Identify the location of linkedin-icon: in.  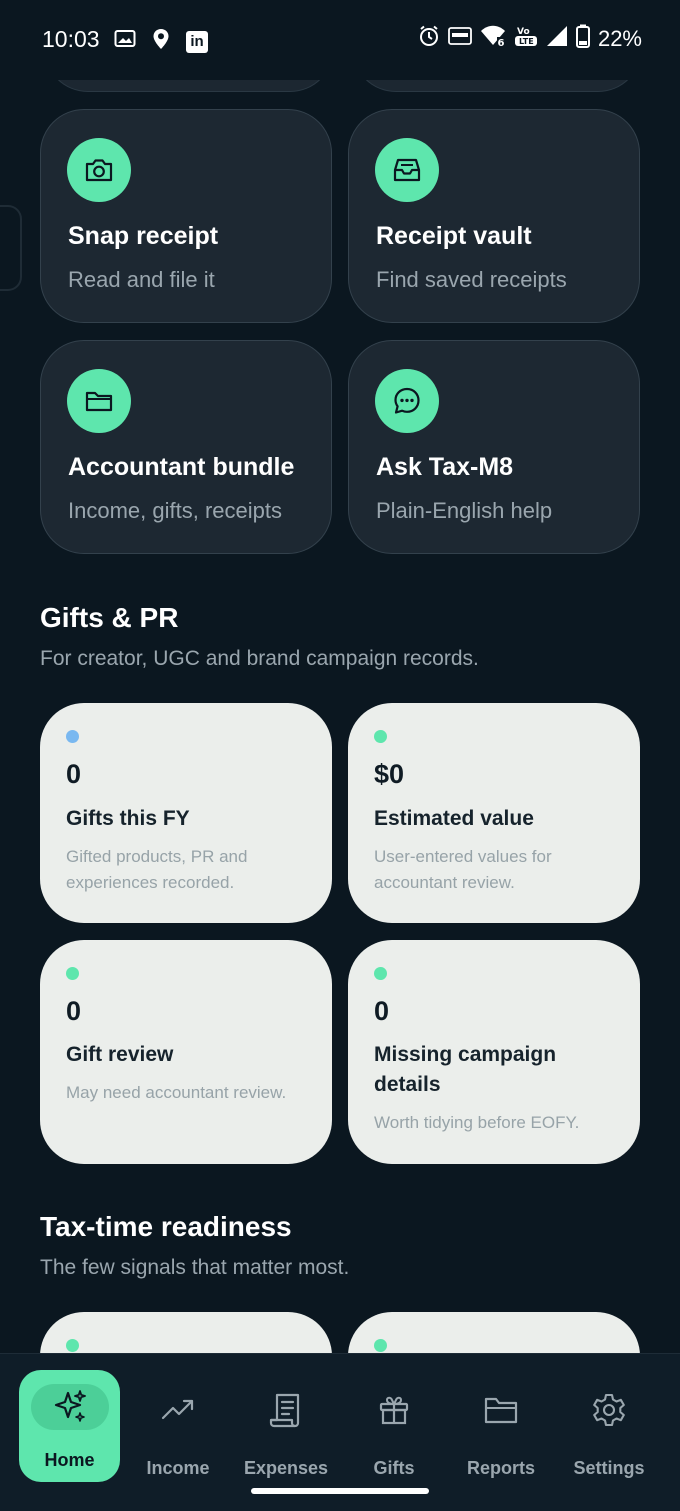
(197, 41).